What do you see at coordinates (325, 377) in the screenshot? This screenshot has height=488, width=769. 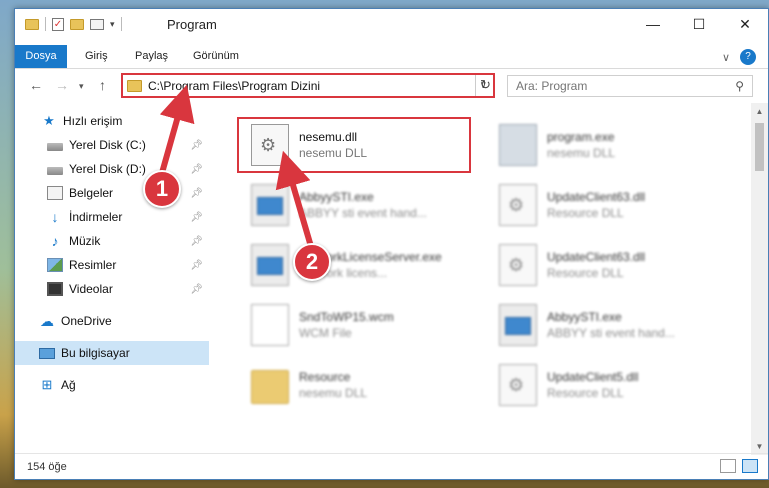 I see `file-name: Resource` at bounding box center [325, 377].